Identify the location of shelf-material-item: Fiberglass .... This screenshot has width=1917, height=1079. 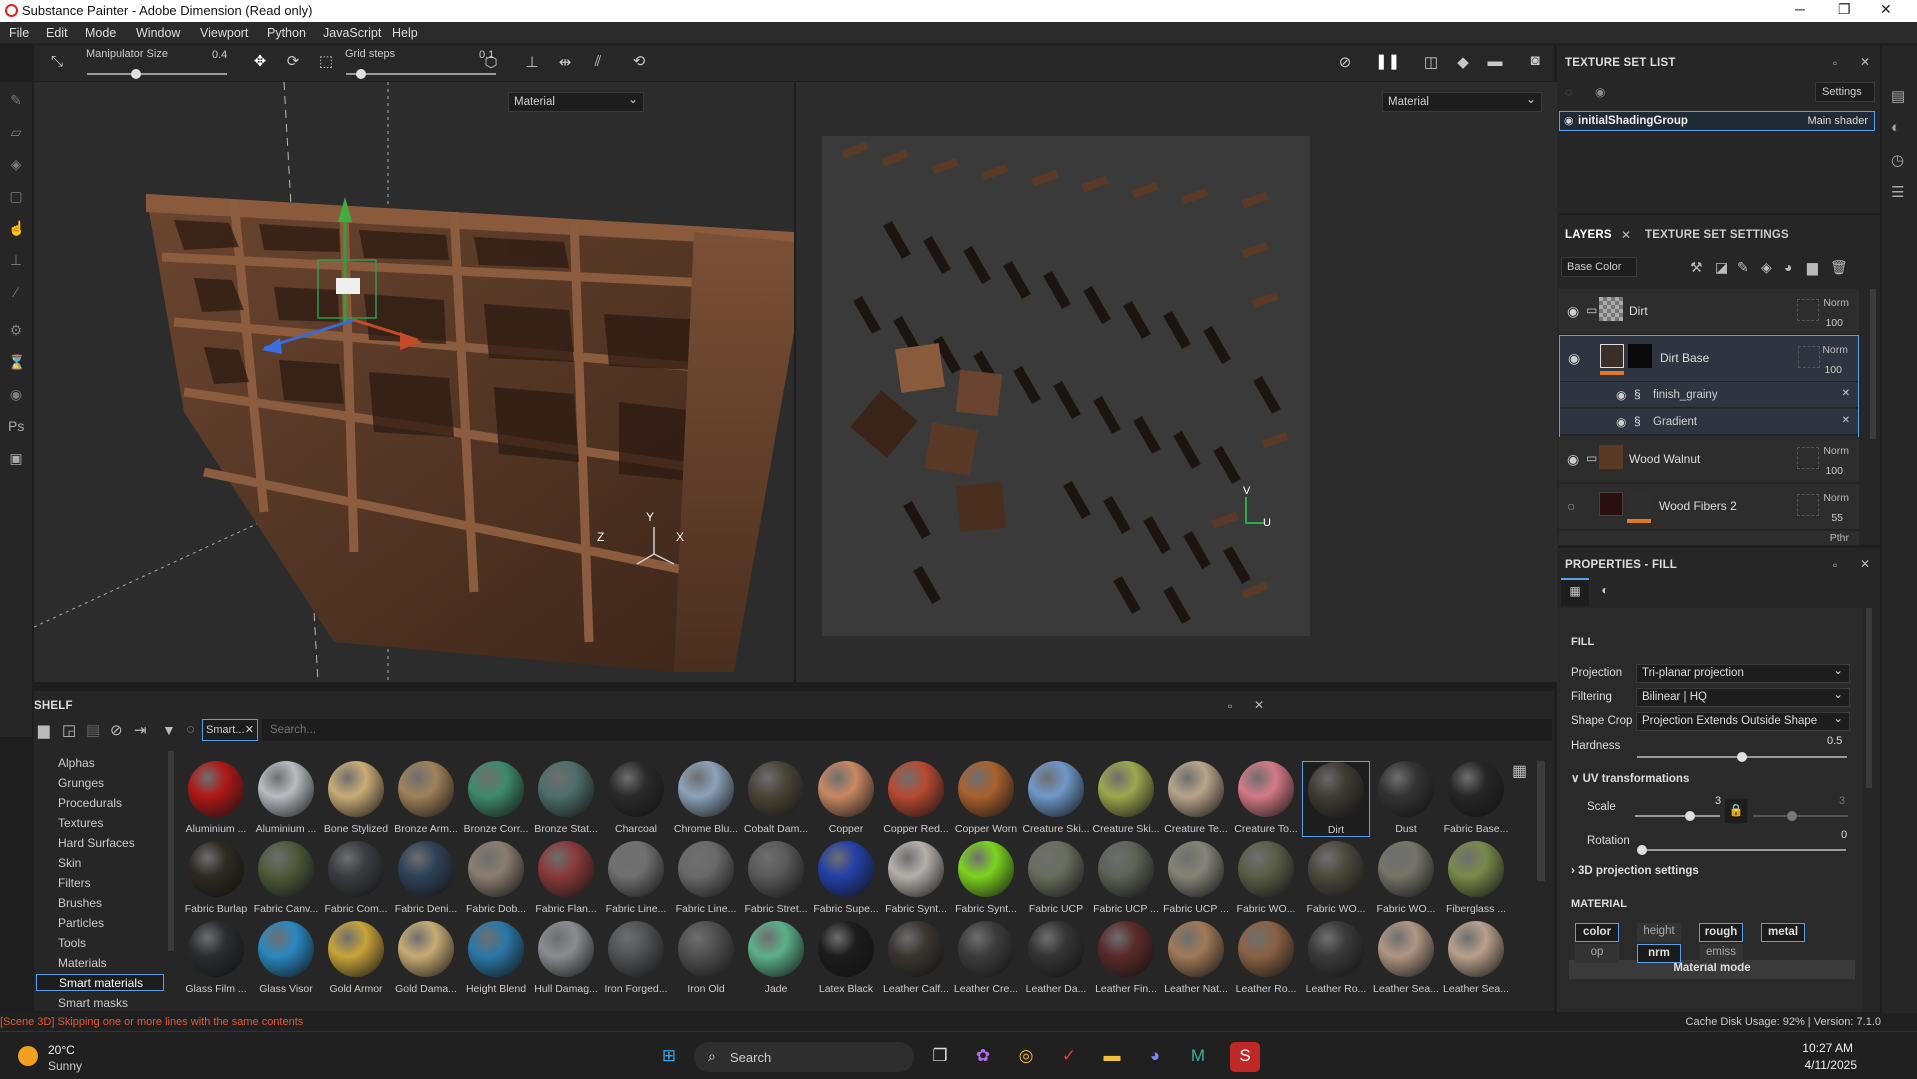
(1476, 879).